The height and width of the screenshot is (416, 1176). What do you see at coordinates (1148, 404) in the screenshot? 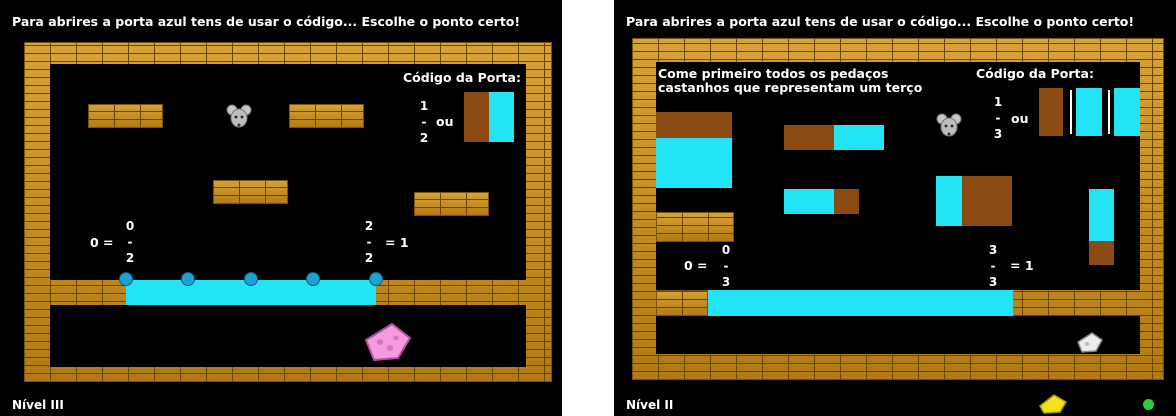
I see `status-indicator` at bounding box center [1148, 404].